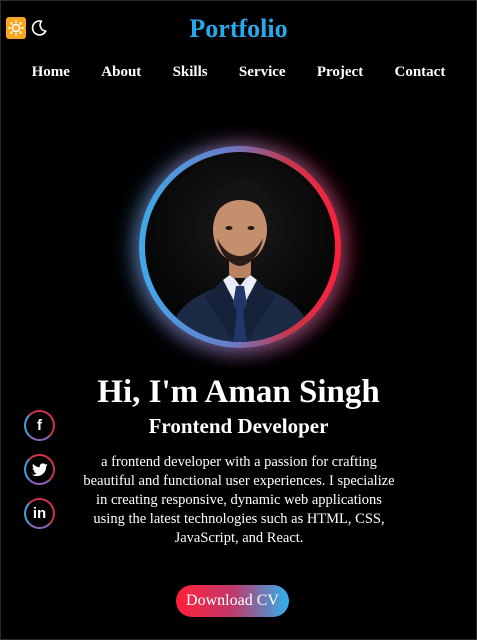 The height and width of the screenshot is (640, 477). Describe the element at coordinates (340, 72) in the screenshot. I see `nav-project: Project` at that location.